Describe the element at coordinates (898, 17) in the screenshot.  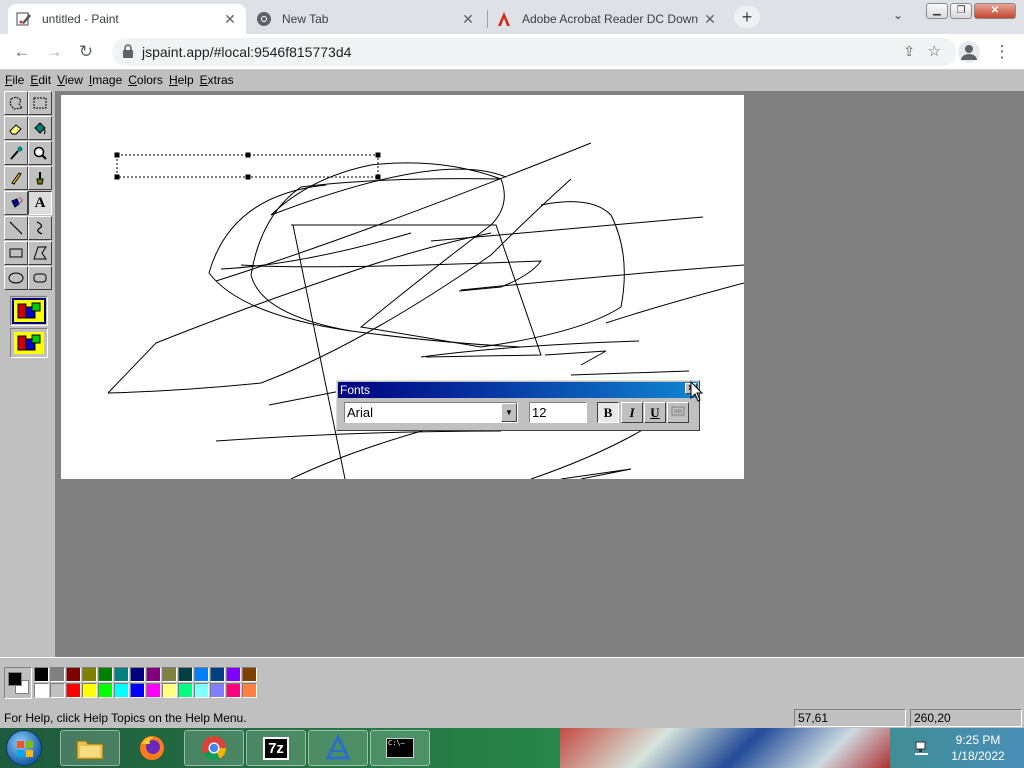
I see `tab-search-chevron-icon: ⌄` at that location.